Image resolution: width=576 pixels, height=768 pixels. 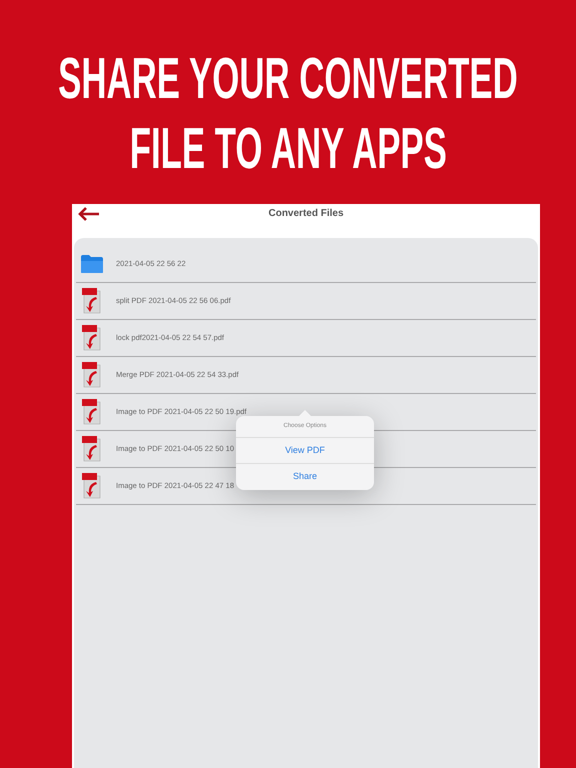 What do you see at coordinates (92, 264) in the screenshot?
I see `folder-icon` at bounding box center [92, 264].